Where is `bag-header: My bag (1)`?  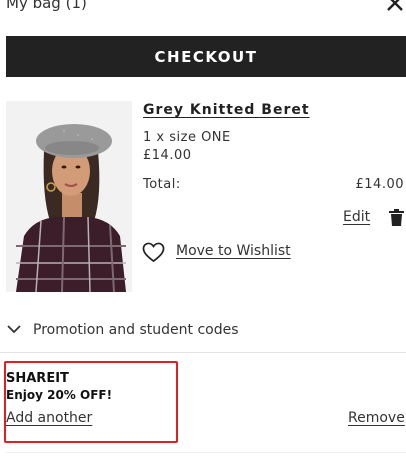
bag-header: My bag (1) is located at coordinates (203, 9).